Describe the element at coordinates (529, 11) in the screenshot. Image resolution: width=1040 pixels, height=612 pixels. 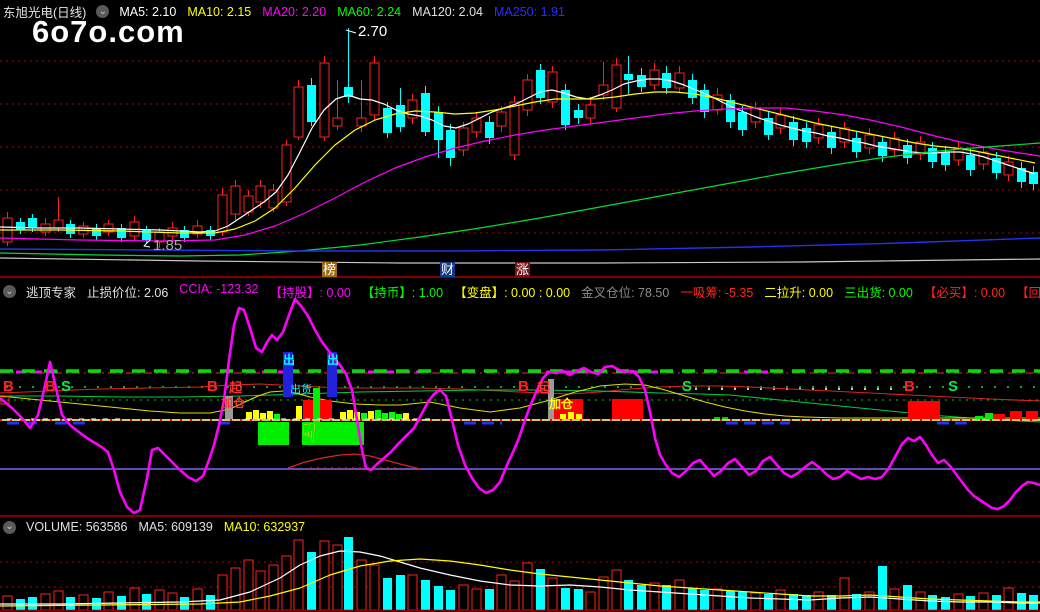
I see `header-item: MA250: 1.91` at that location.